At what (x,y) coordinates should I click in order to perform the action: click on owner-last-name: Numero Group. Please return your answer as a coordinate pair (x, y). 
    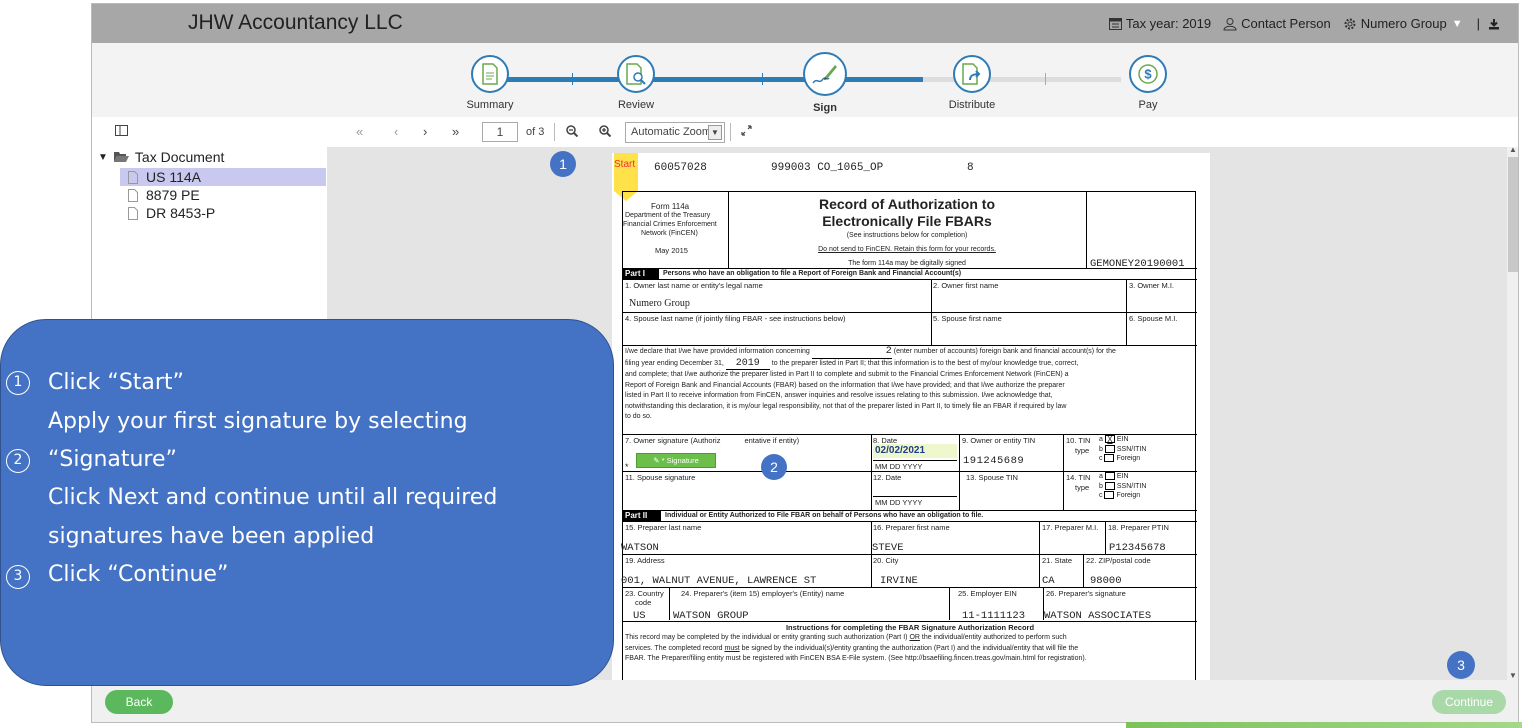
    Looking at the image, I should click on (659, 303).